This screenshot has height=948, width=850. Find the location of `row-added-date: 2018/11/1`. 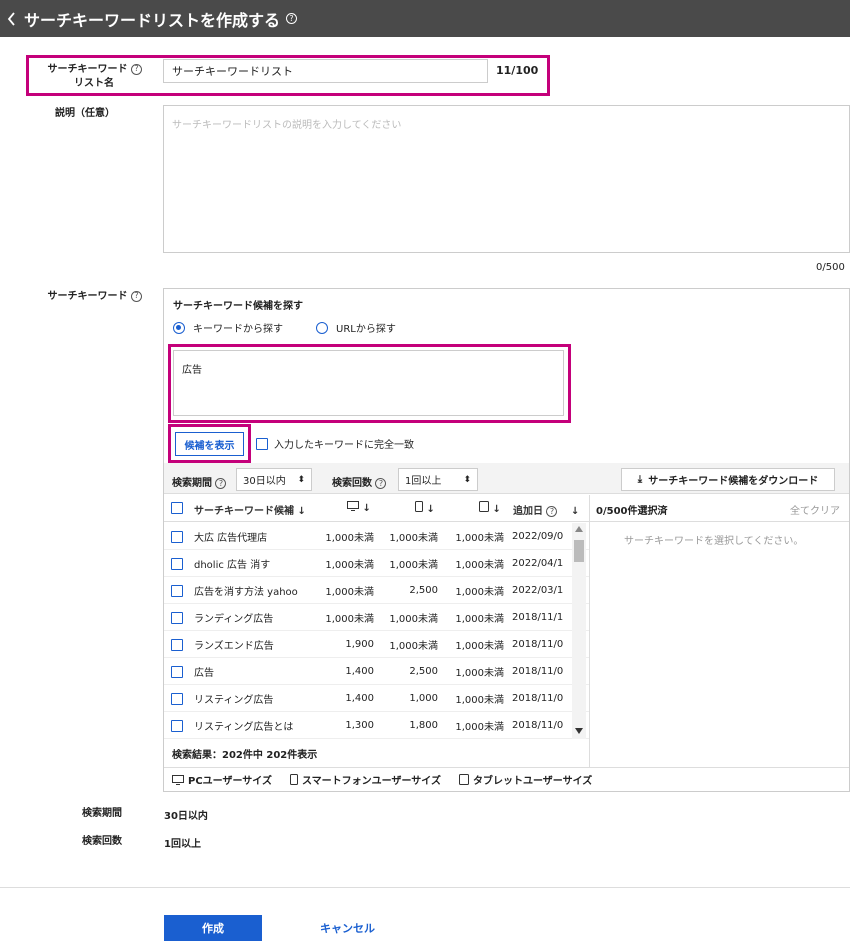

row-added-date: 2018/11/1 is located at coordinates (538, 617).